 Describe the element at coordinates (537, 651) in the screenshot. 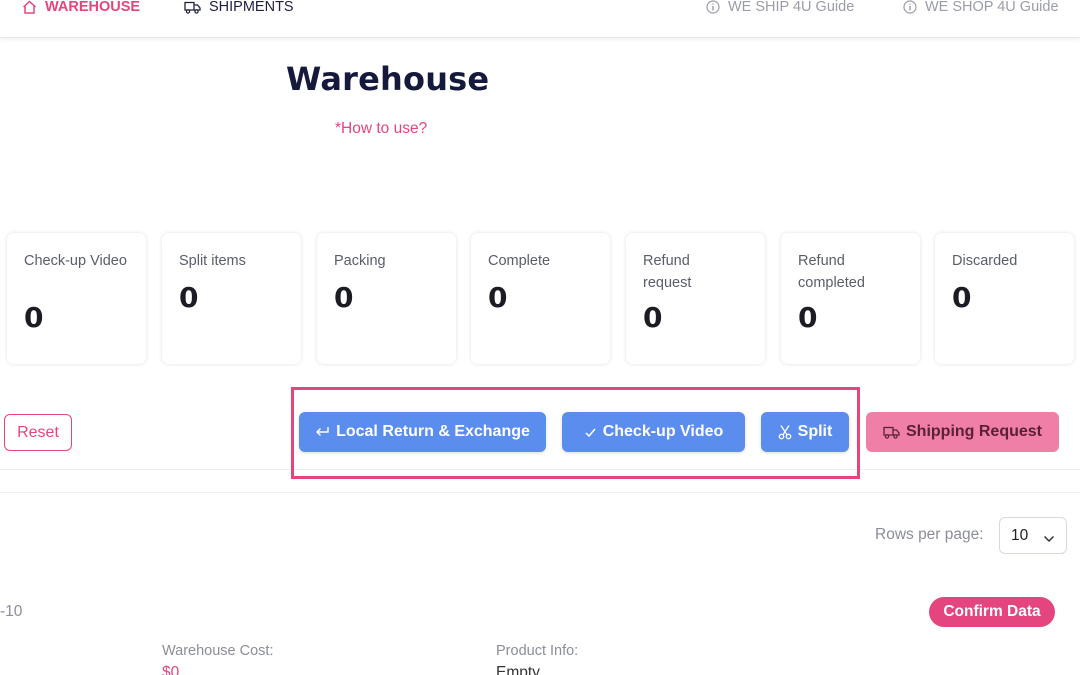

I see `product-info-label: Product Info:` at that location.